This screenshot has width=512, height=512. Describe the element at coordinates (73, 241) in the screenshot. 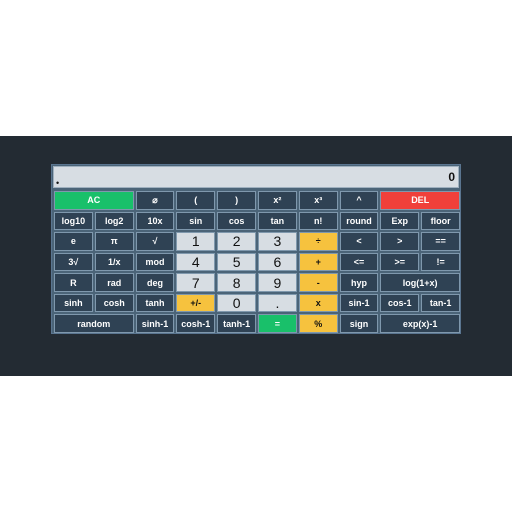

I see `e-button: e` at that location.